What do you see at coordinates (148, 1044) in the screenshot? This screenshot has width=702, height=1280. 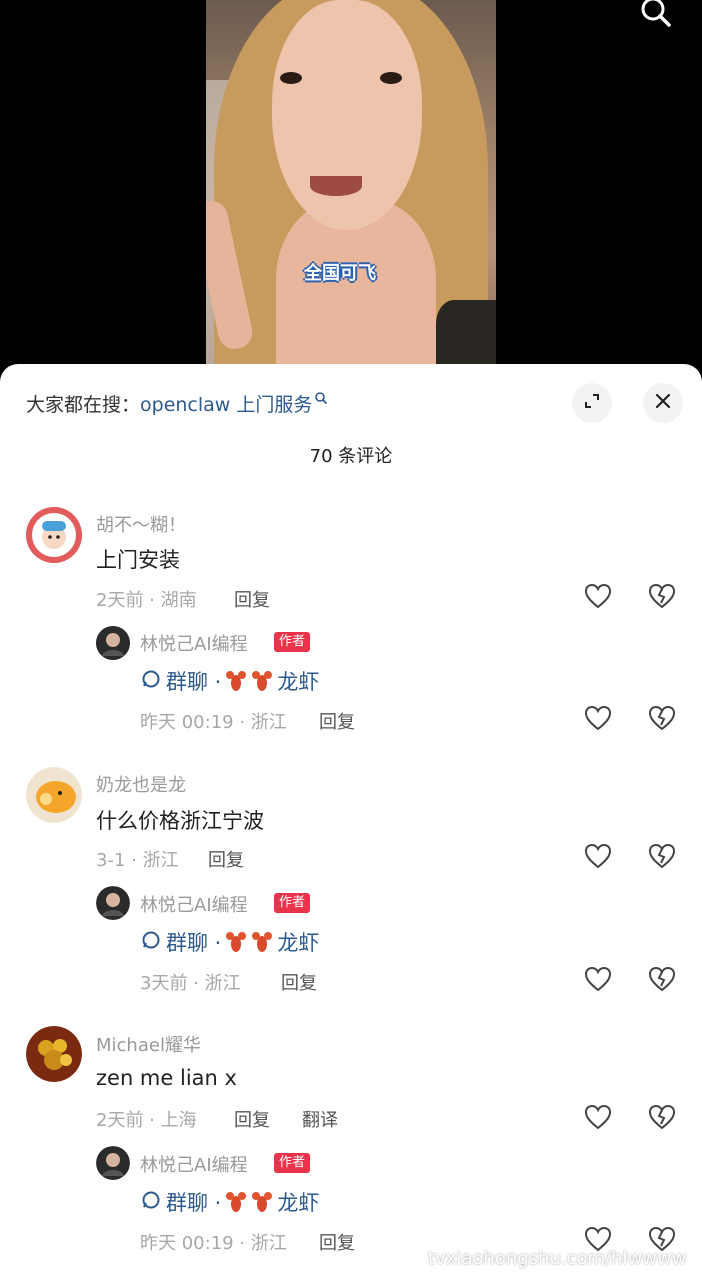 I see `comment-username: Michael耀华` at bounding box center [148, 1044].